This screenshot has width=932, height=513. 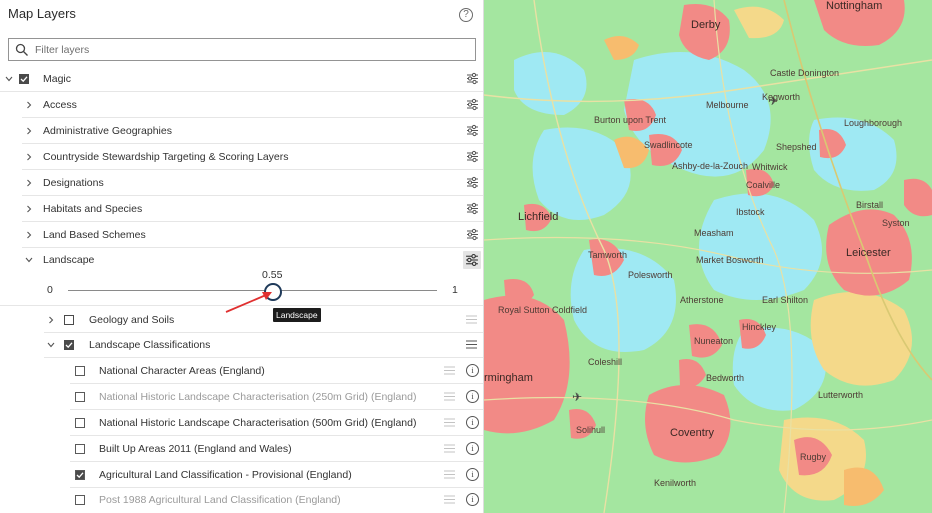 What do you see at coordinates (538, 217) in the screenshot?
I see `city-label: Lichfield` at bounding box center [538, 217].